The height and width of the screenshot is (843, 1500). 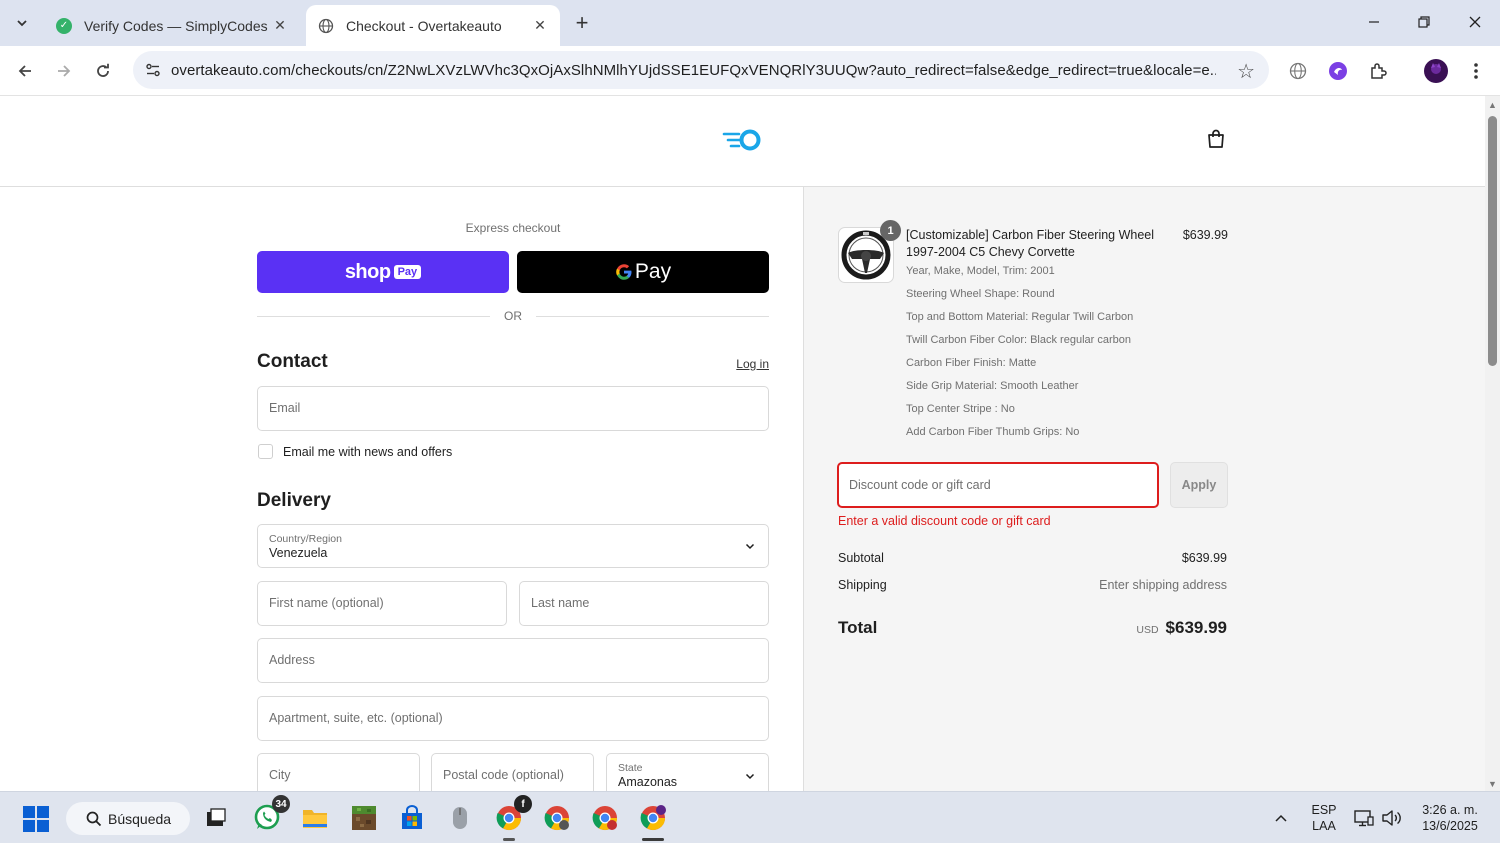 I want to click on tab-title: Verify Codes — SimplyCodes, so click(x=176, y=25).